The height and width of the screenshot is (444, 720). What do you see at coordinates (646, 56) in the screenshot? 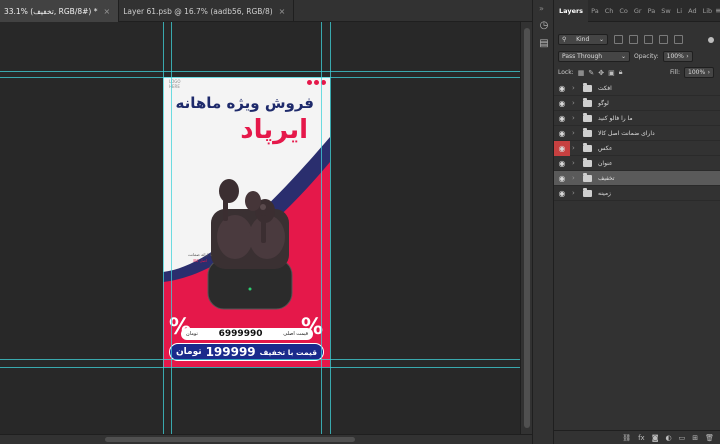
I see `opacity-label: Opacity:` at bounding box center [646, 56].